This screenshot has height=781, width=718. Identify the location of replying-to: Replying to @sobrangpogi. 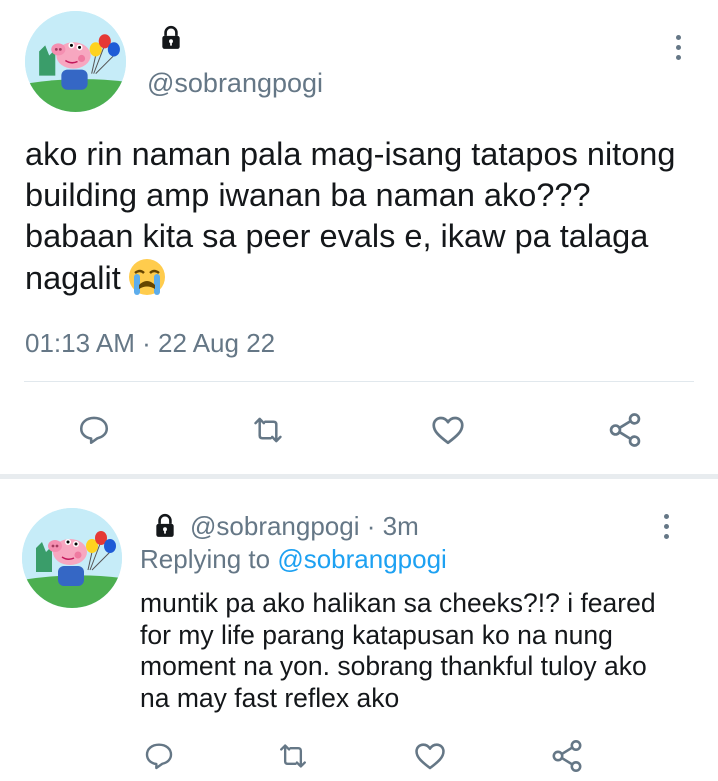
(293, 559).